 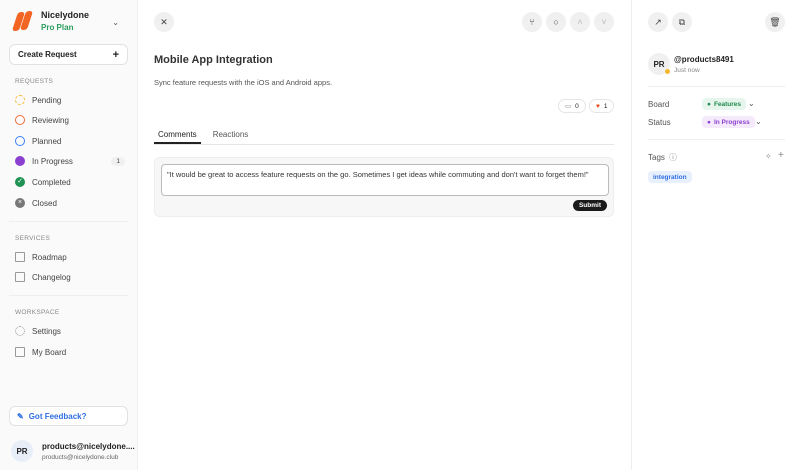 What do you see at coordinates (115, 54) in the screenshot?
I see `plus-icon: +` at bounding box center [115, 54].